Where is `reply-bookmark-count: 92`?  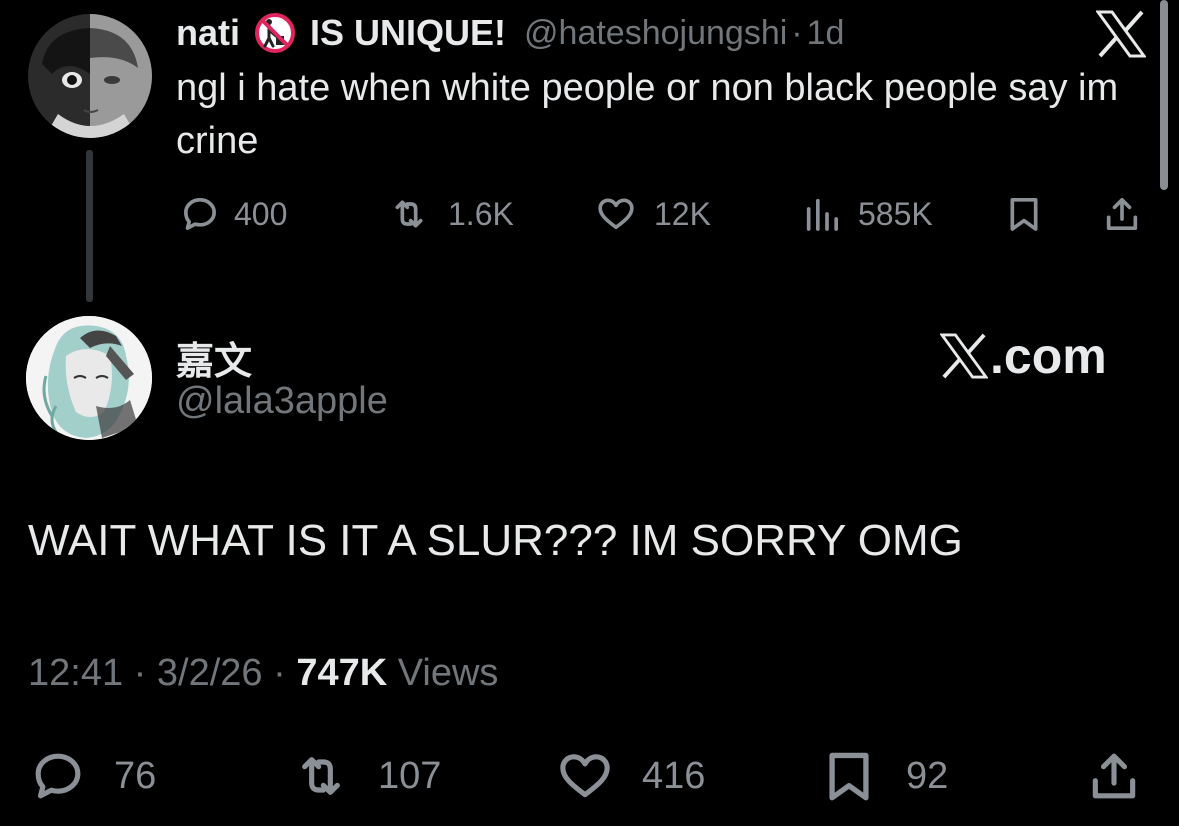
reply-bookmark-count: 92 is located at coordinates (927, 775).